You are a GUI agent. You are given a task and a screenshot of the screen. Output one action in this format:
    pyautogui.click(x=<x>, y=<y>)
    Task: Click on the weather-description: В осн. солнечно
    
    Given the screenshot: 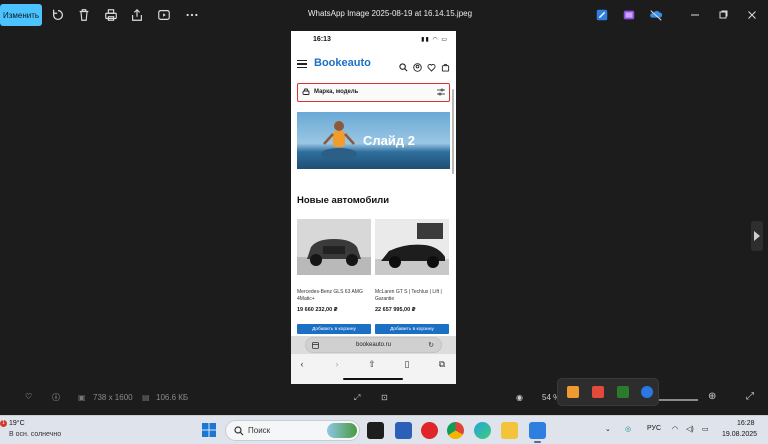 What is the action you would take?
    pyautogui.click(x=35, y=434)
    